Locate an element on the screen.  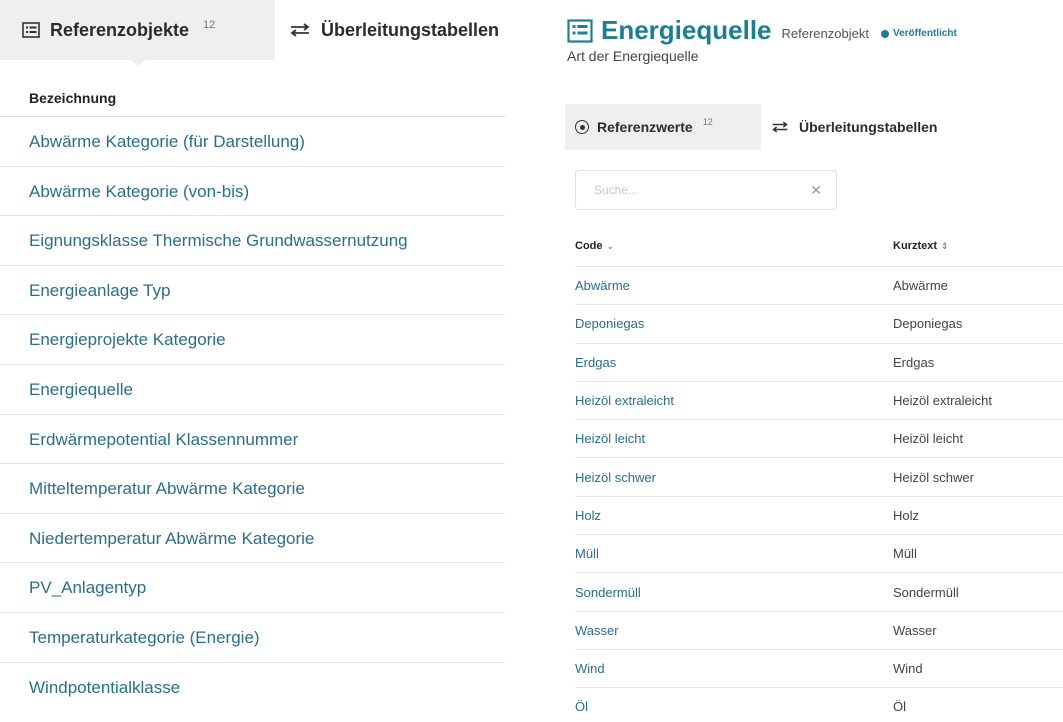
table-row: Heizöl leicht Heizöl leicht is located at coordinates (819, 439).